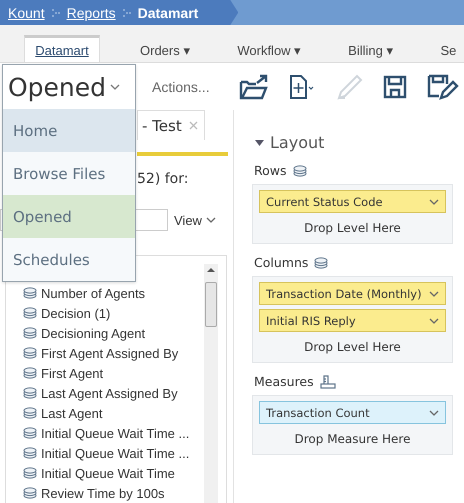 This screenshot has width=464, height=503. What do you see at coordinates (301, 87) in the screenshot?
I see `new-file-button` at bounding box center [301, 87].